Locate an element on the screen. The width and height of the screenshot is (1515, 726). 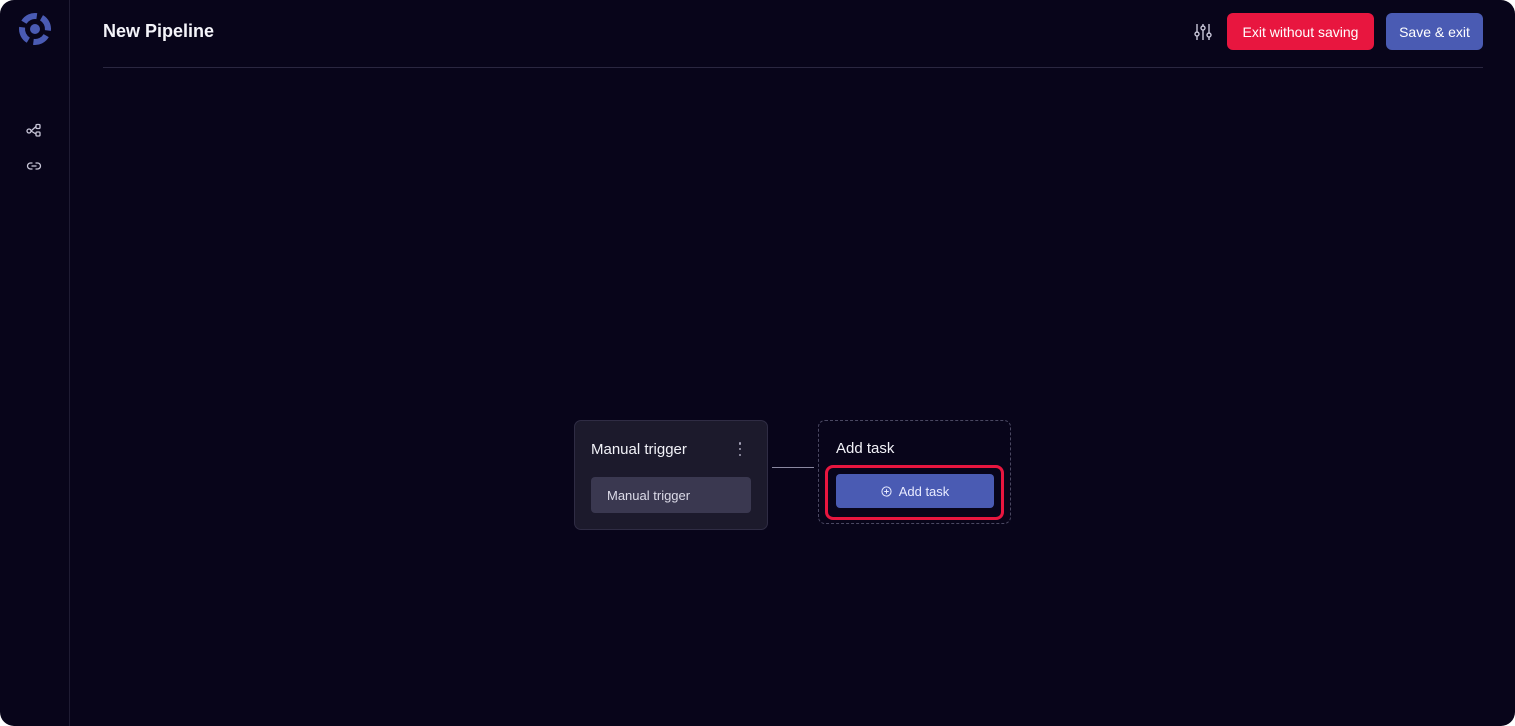
sidebar is located at coordinates (35, 363).